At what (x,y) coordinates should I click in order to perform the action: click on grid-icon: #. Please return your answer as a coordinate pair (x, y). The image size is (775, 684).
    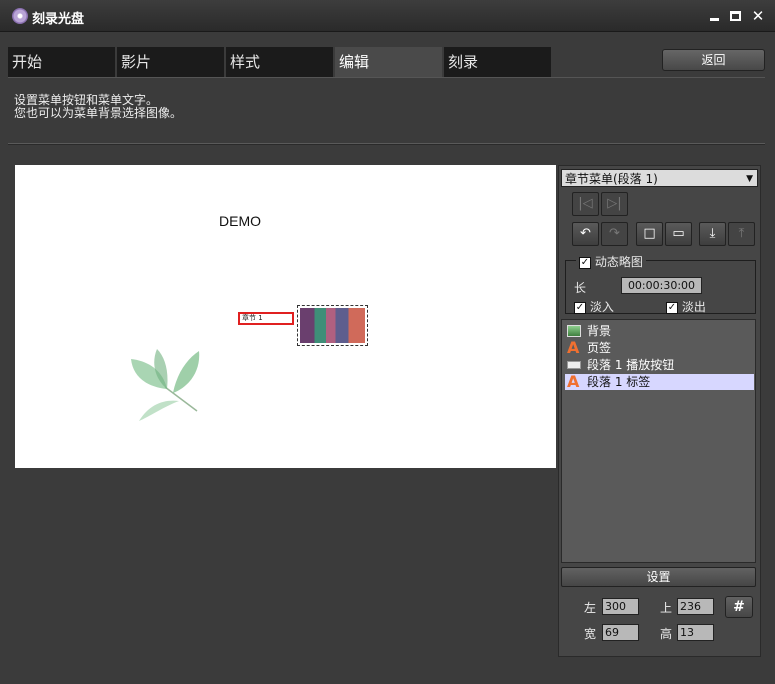
    Looking at the image, I should click on (739, 607).